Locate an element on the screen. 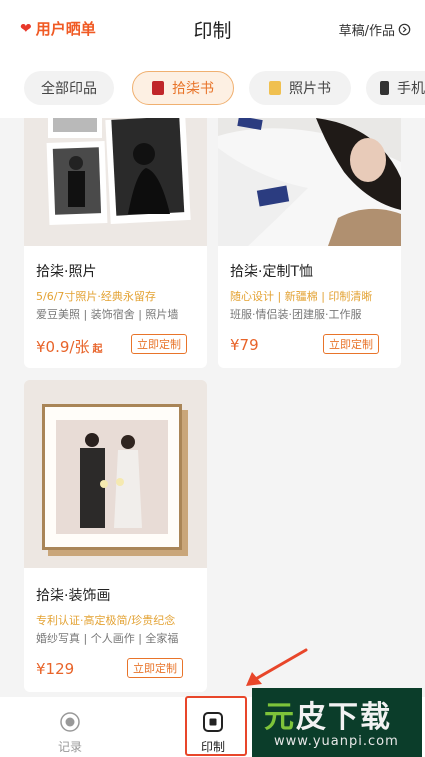 Image resolution: width=425 pixels, height=757 pixels. tab-label: 手机 is located at coordinates (411, 89).